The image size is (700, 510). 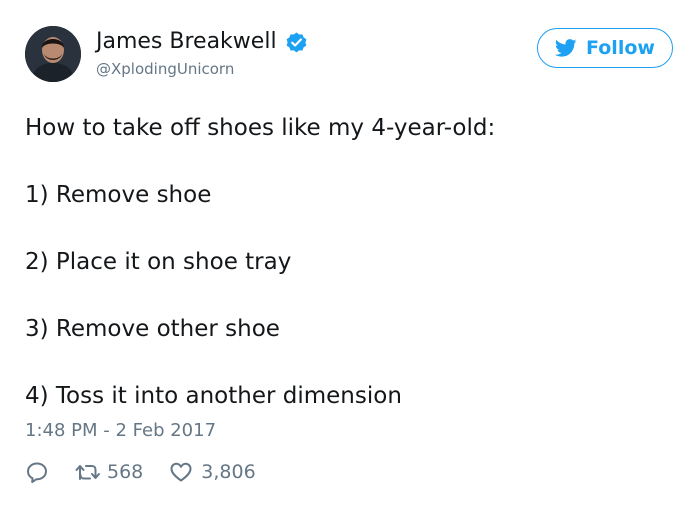 I want to click on tweet-line-step-1: 1) Remove shoe, so click(x=118, y=195).